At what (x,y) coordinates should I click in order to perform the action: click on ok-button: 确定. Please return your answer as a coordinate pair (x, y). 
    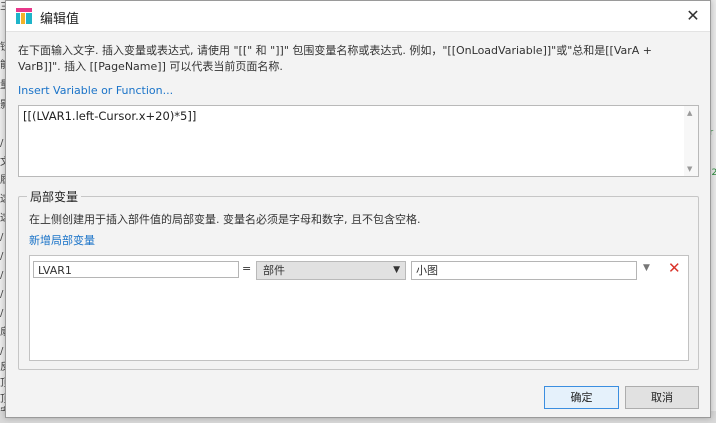
    Looking at the image, I should click on (581, 397).